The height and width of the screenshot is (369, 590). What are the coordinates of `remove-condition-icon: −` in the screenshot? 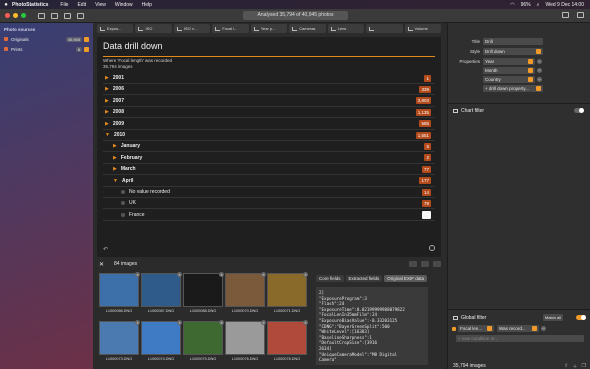 It's located at (543, 328).